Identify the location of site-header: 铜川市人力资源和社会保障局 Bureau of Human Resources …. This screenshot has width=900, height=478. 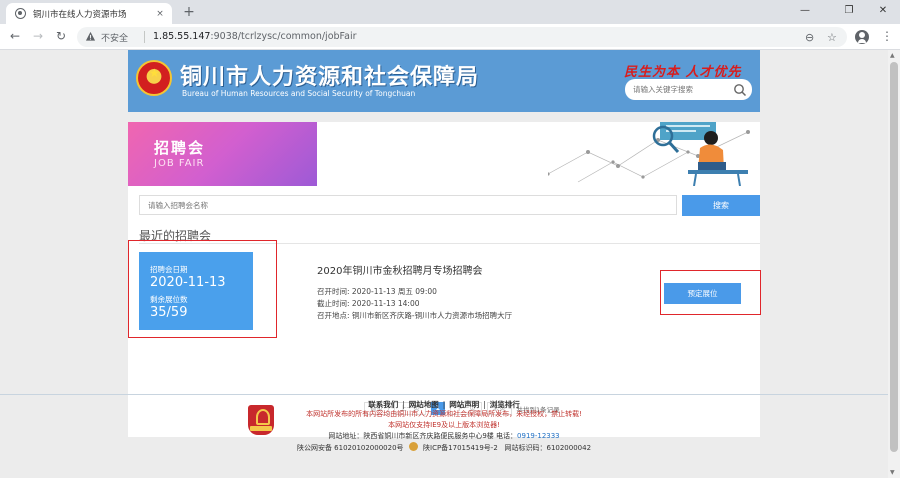
(444, 81).